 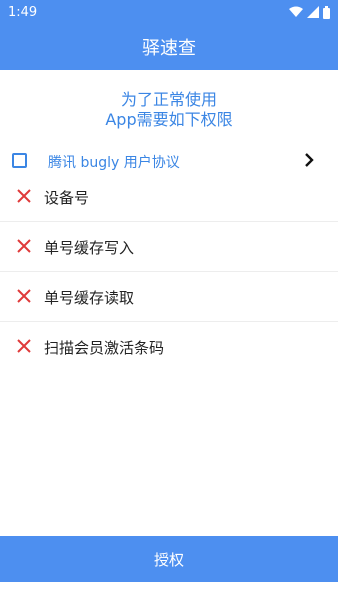 I want to click on permission-label: 单号缓存写入, so click(x=89, y=248).